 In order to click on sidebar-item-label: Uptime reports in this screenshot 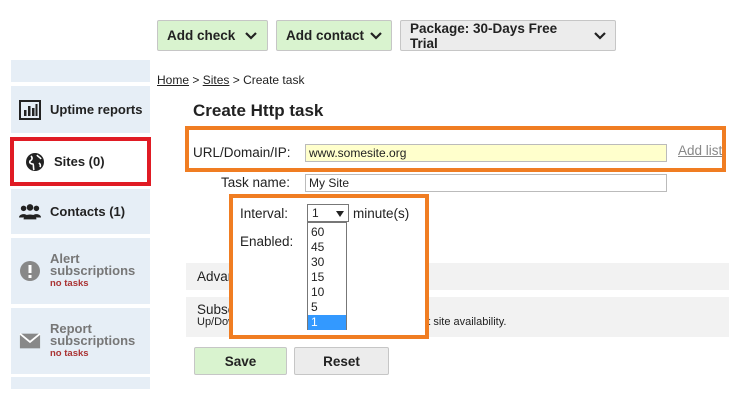, I will do `click(96, 109)`.